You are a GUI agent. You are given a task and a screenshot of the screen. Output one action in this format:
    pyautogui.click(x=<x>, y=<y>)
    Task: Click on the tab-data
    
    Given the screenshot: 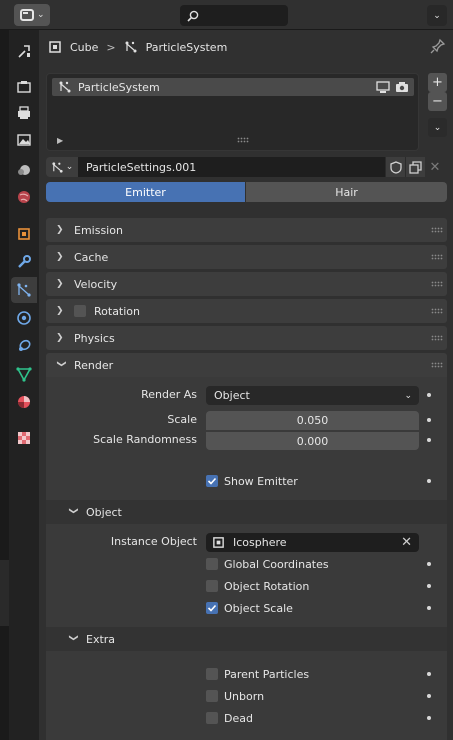 What is the action you would take?
    pyautogui.click(x=24, y=374)
    